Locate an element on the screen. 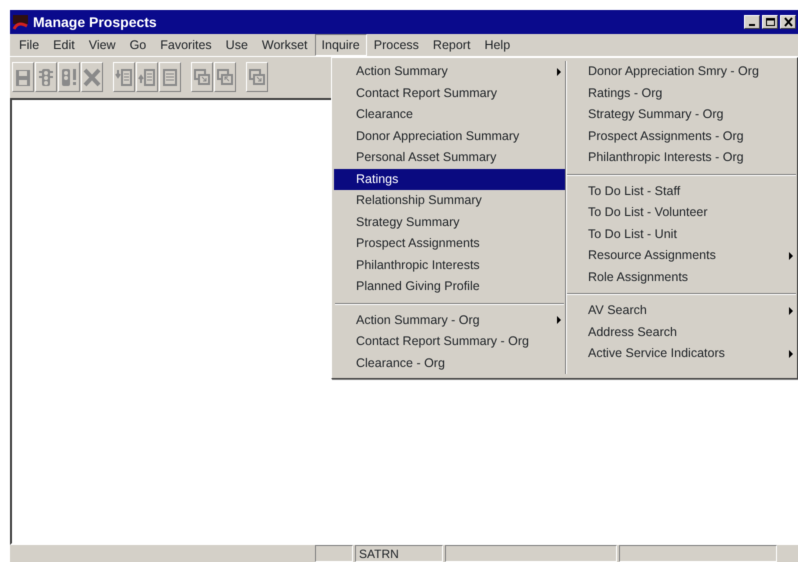  maximize-button is located at coordinates (770, 22).